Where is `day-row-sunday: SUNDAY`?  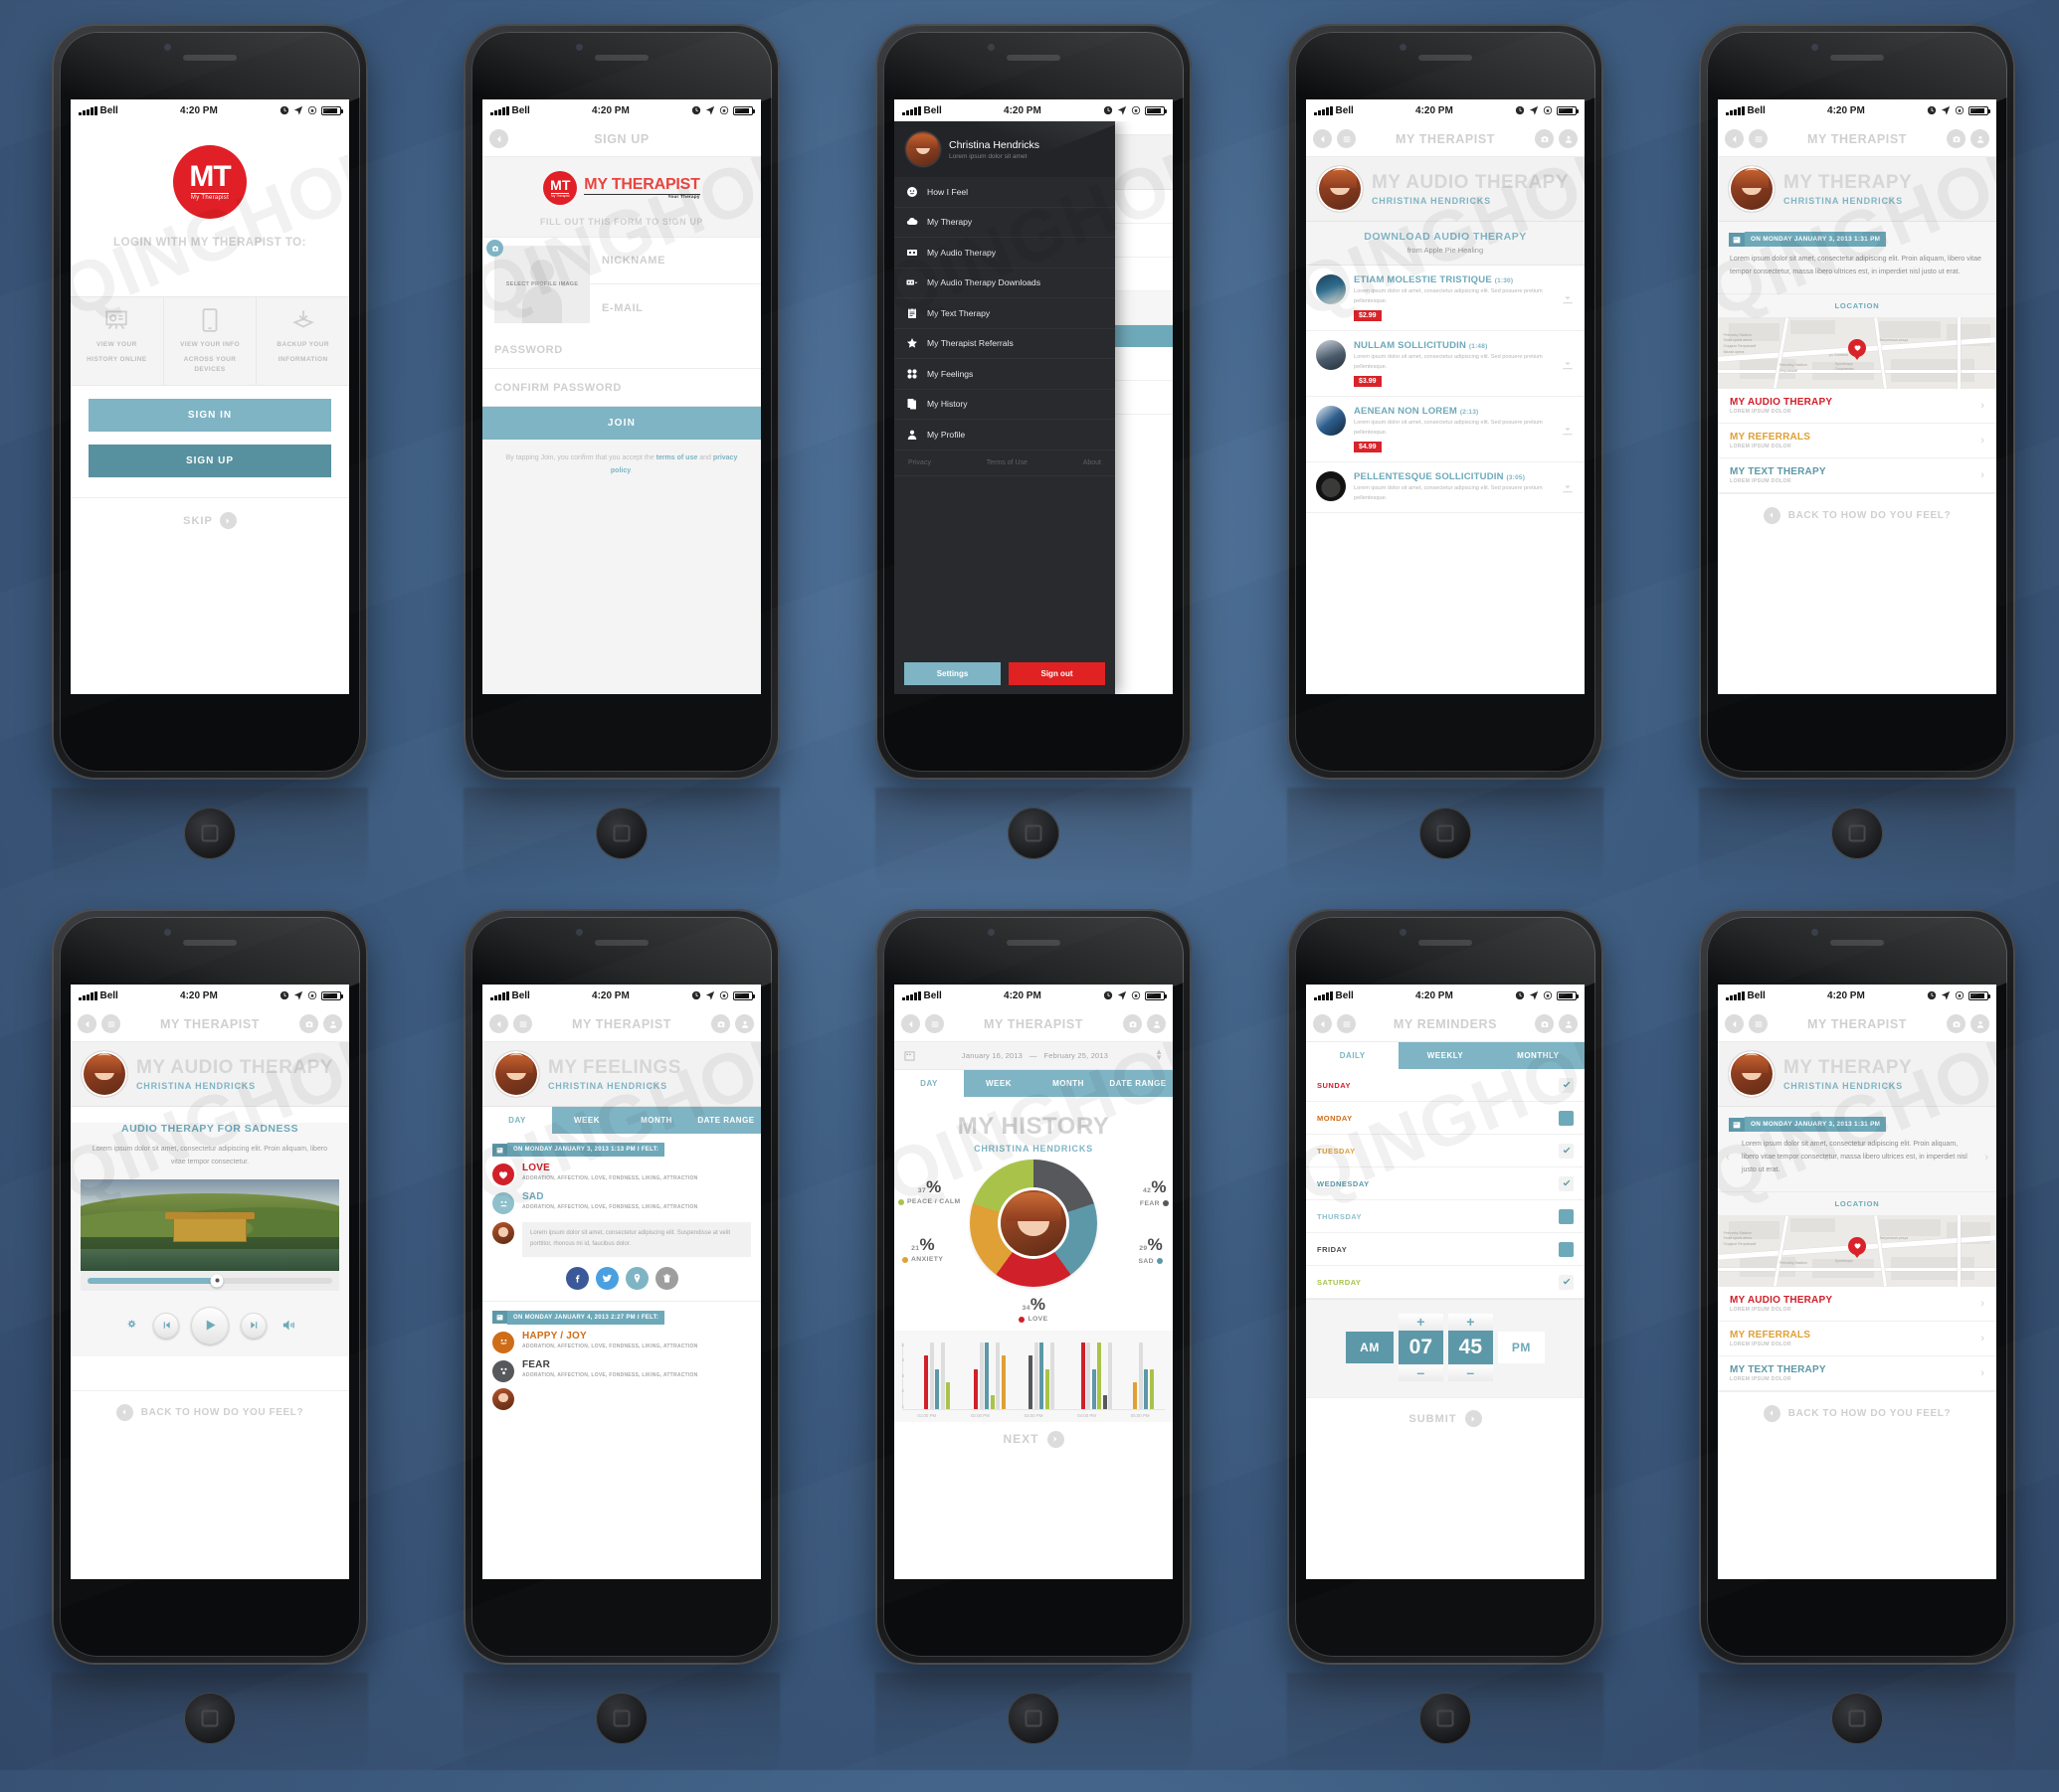 day-row-sunday: SUNDAY is located at coordinates (1446, 1086).